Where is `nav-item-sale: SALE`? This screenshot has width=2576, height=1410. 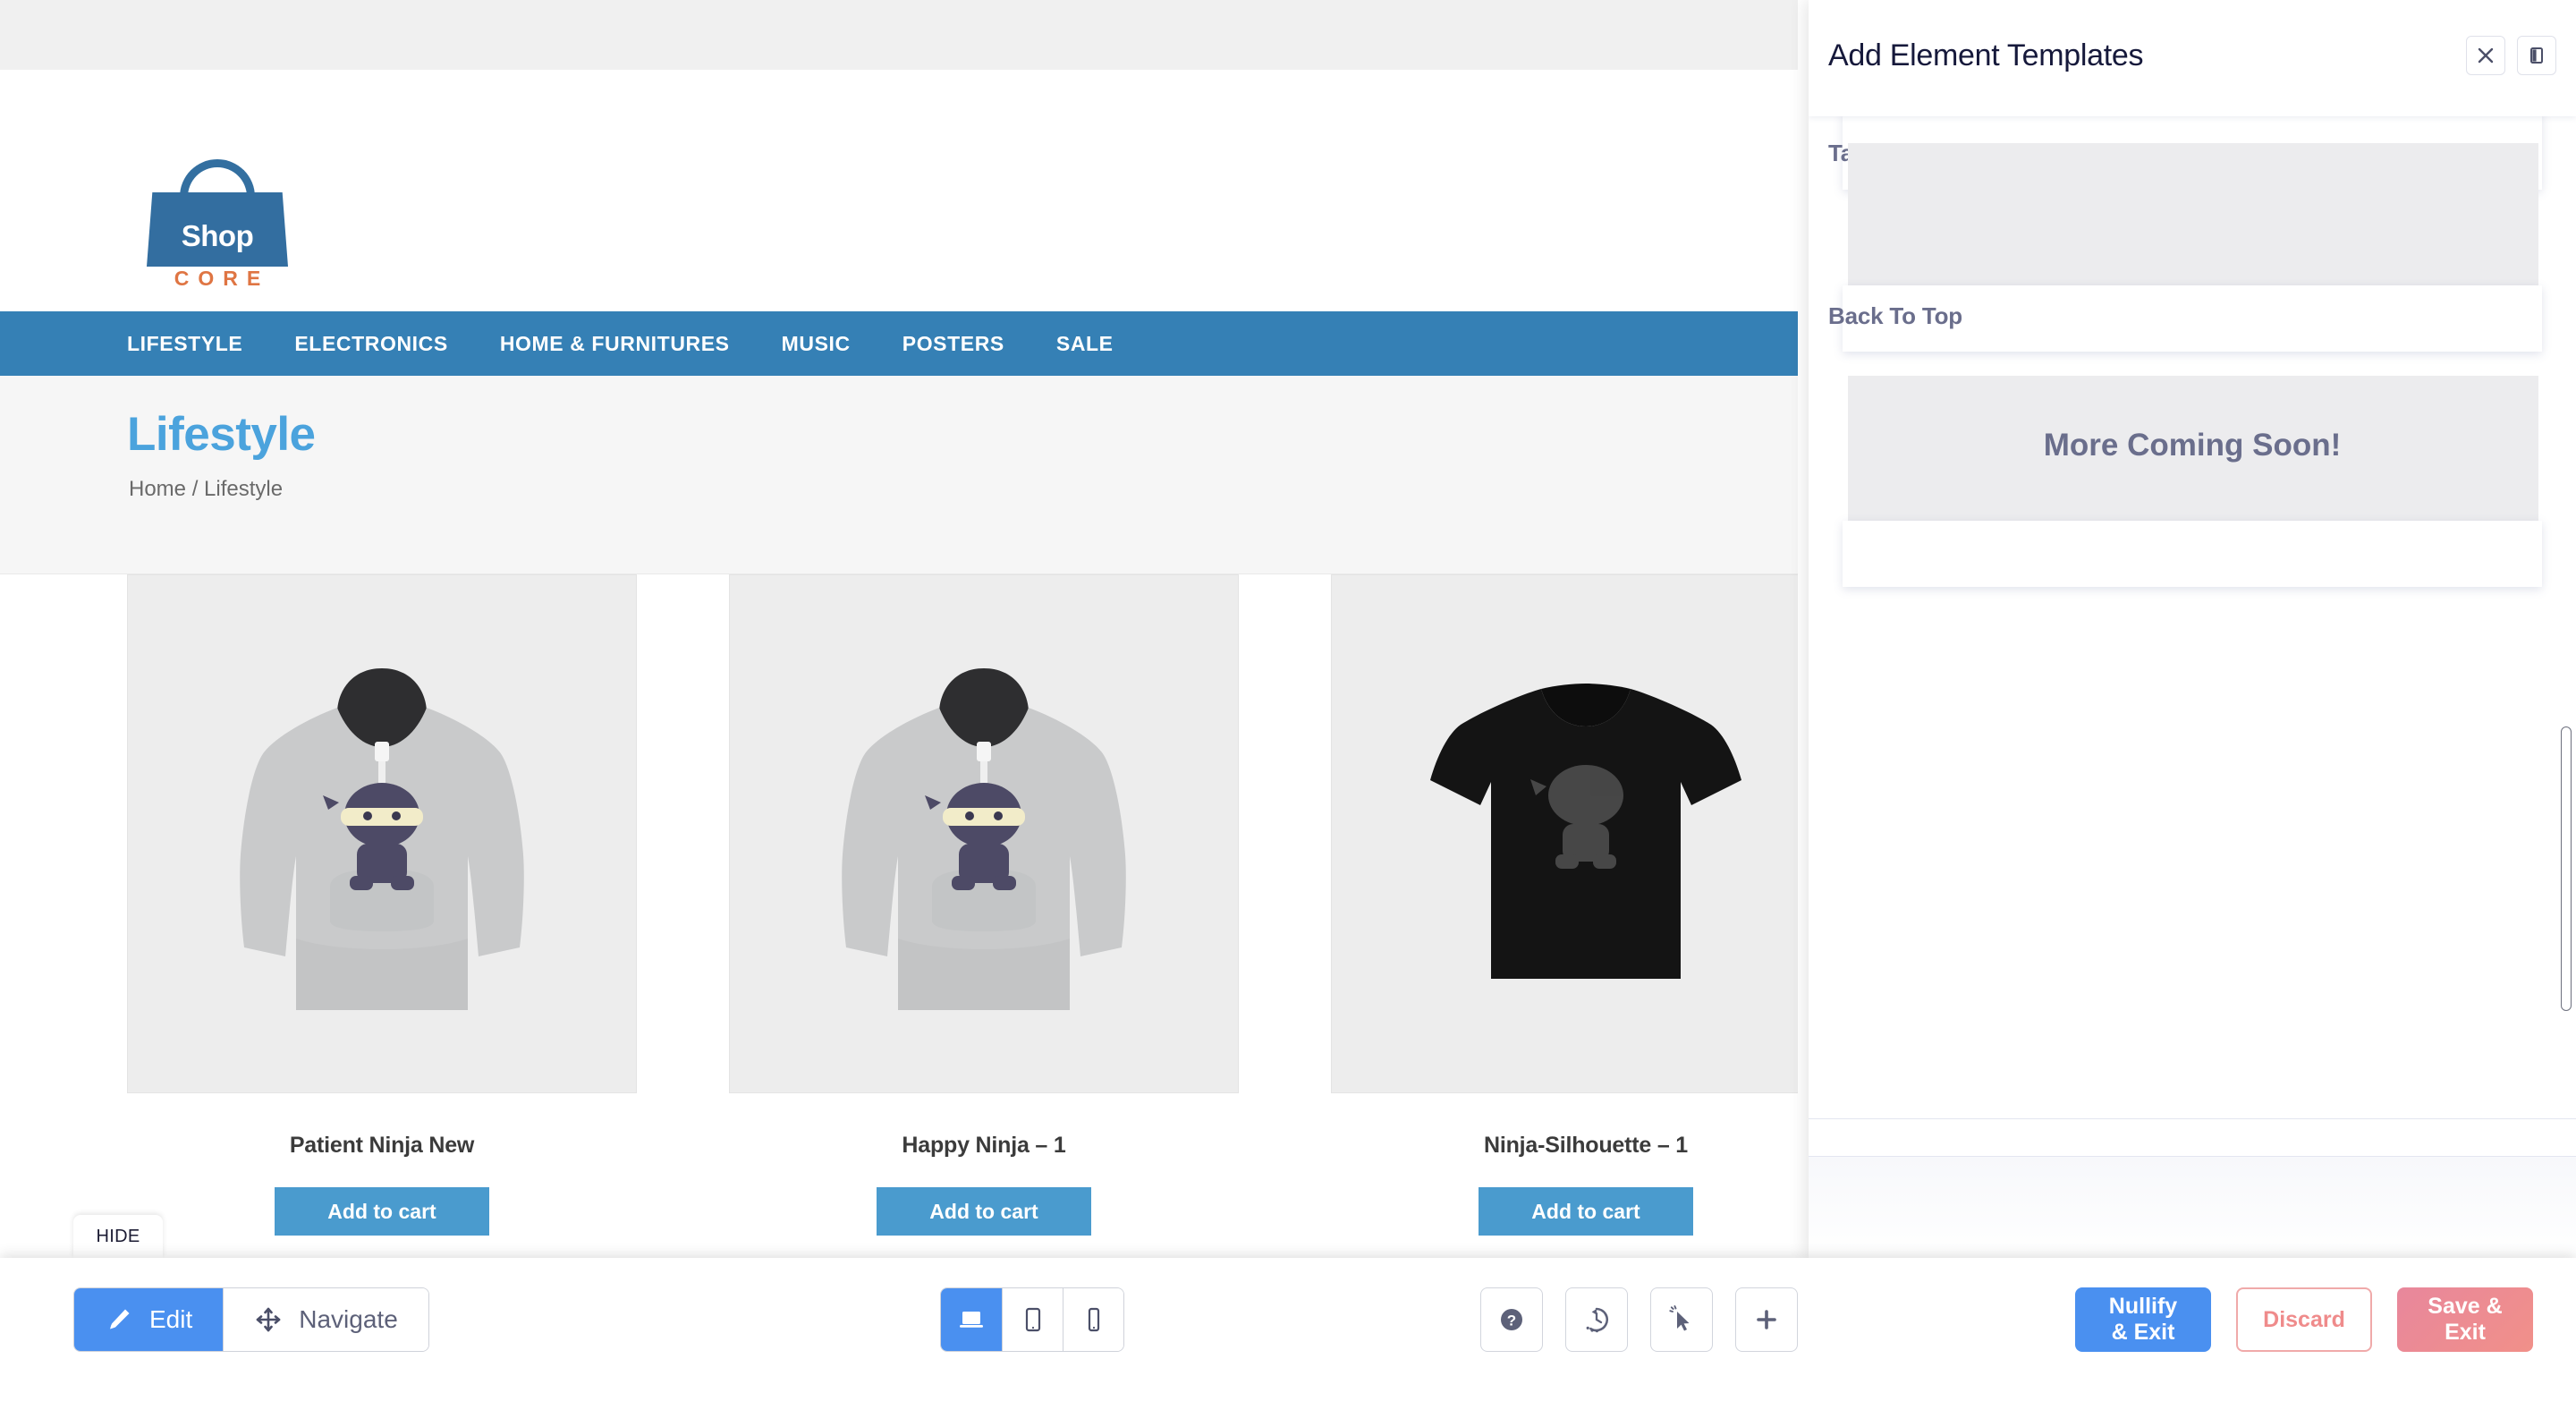
nav-item-sale: SALE is located at coordinates (1085, 344).